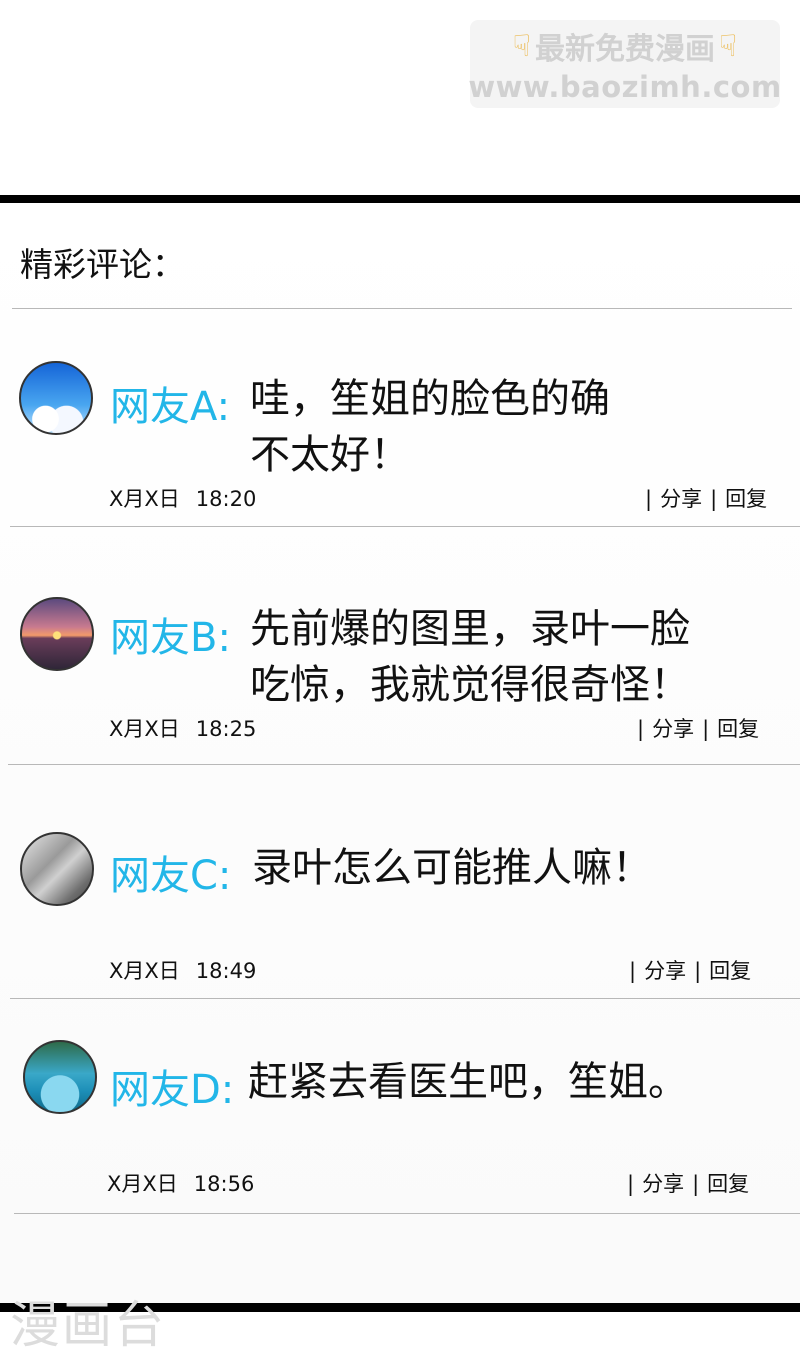 The height and width of the screenshot is (1357, 800). What do you see at coordinates (102, 264) in the screenshot?
I see `section-title: 精彩评论：` at bounding box center [102, 264].